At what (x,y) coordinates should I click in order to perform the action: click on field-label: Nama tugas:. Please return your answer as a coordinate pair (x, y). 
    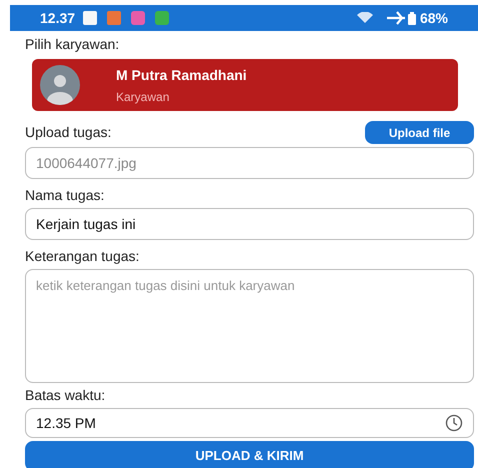
    Looking at the image, I should click on (65, 195).